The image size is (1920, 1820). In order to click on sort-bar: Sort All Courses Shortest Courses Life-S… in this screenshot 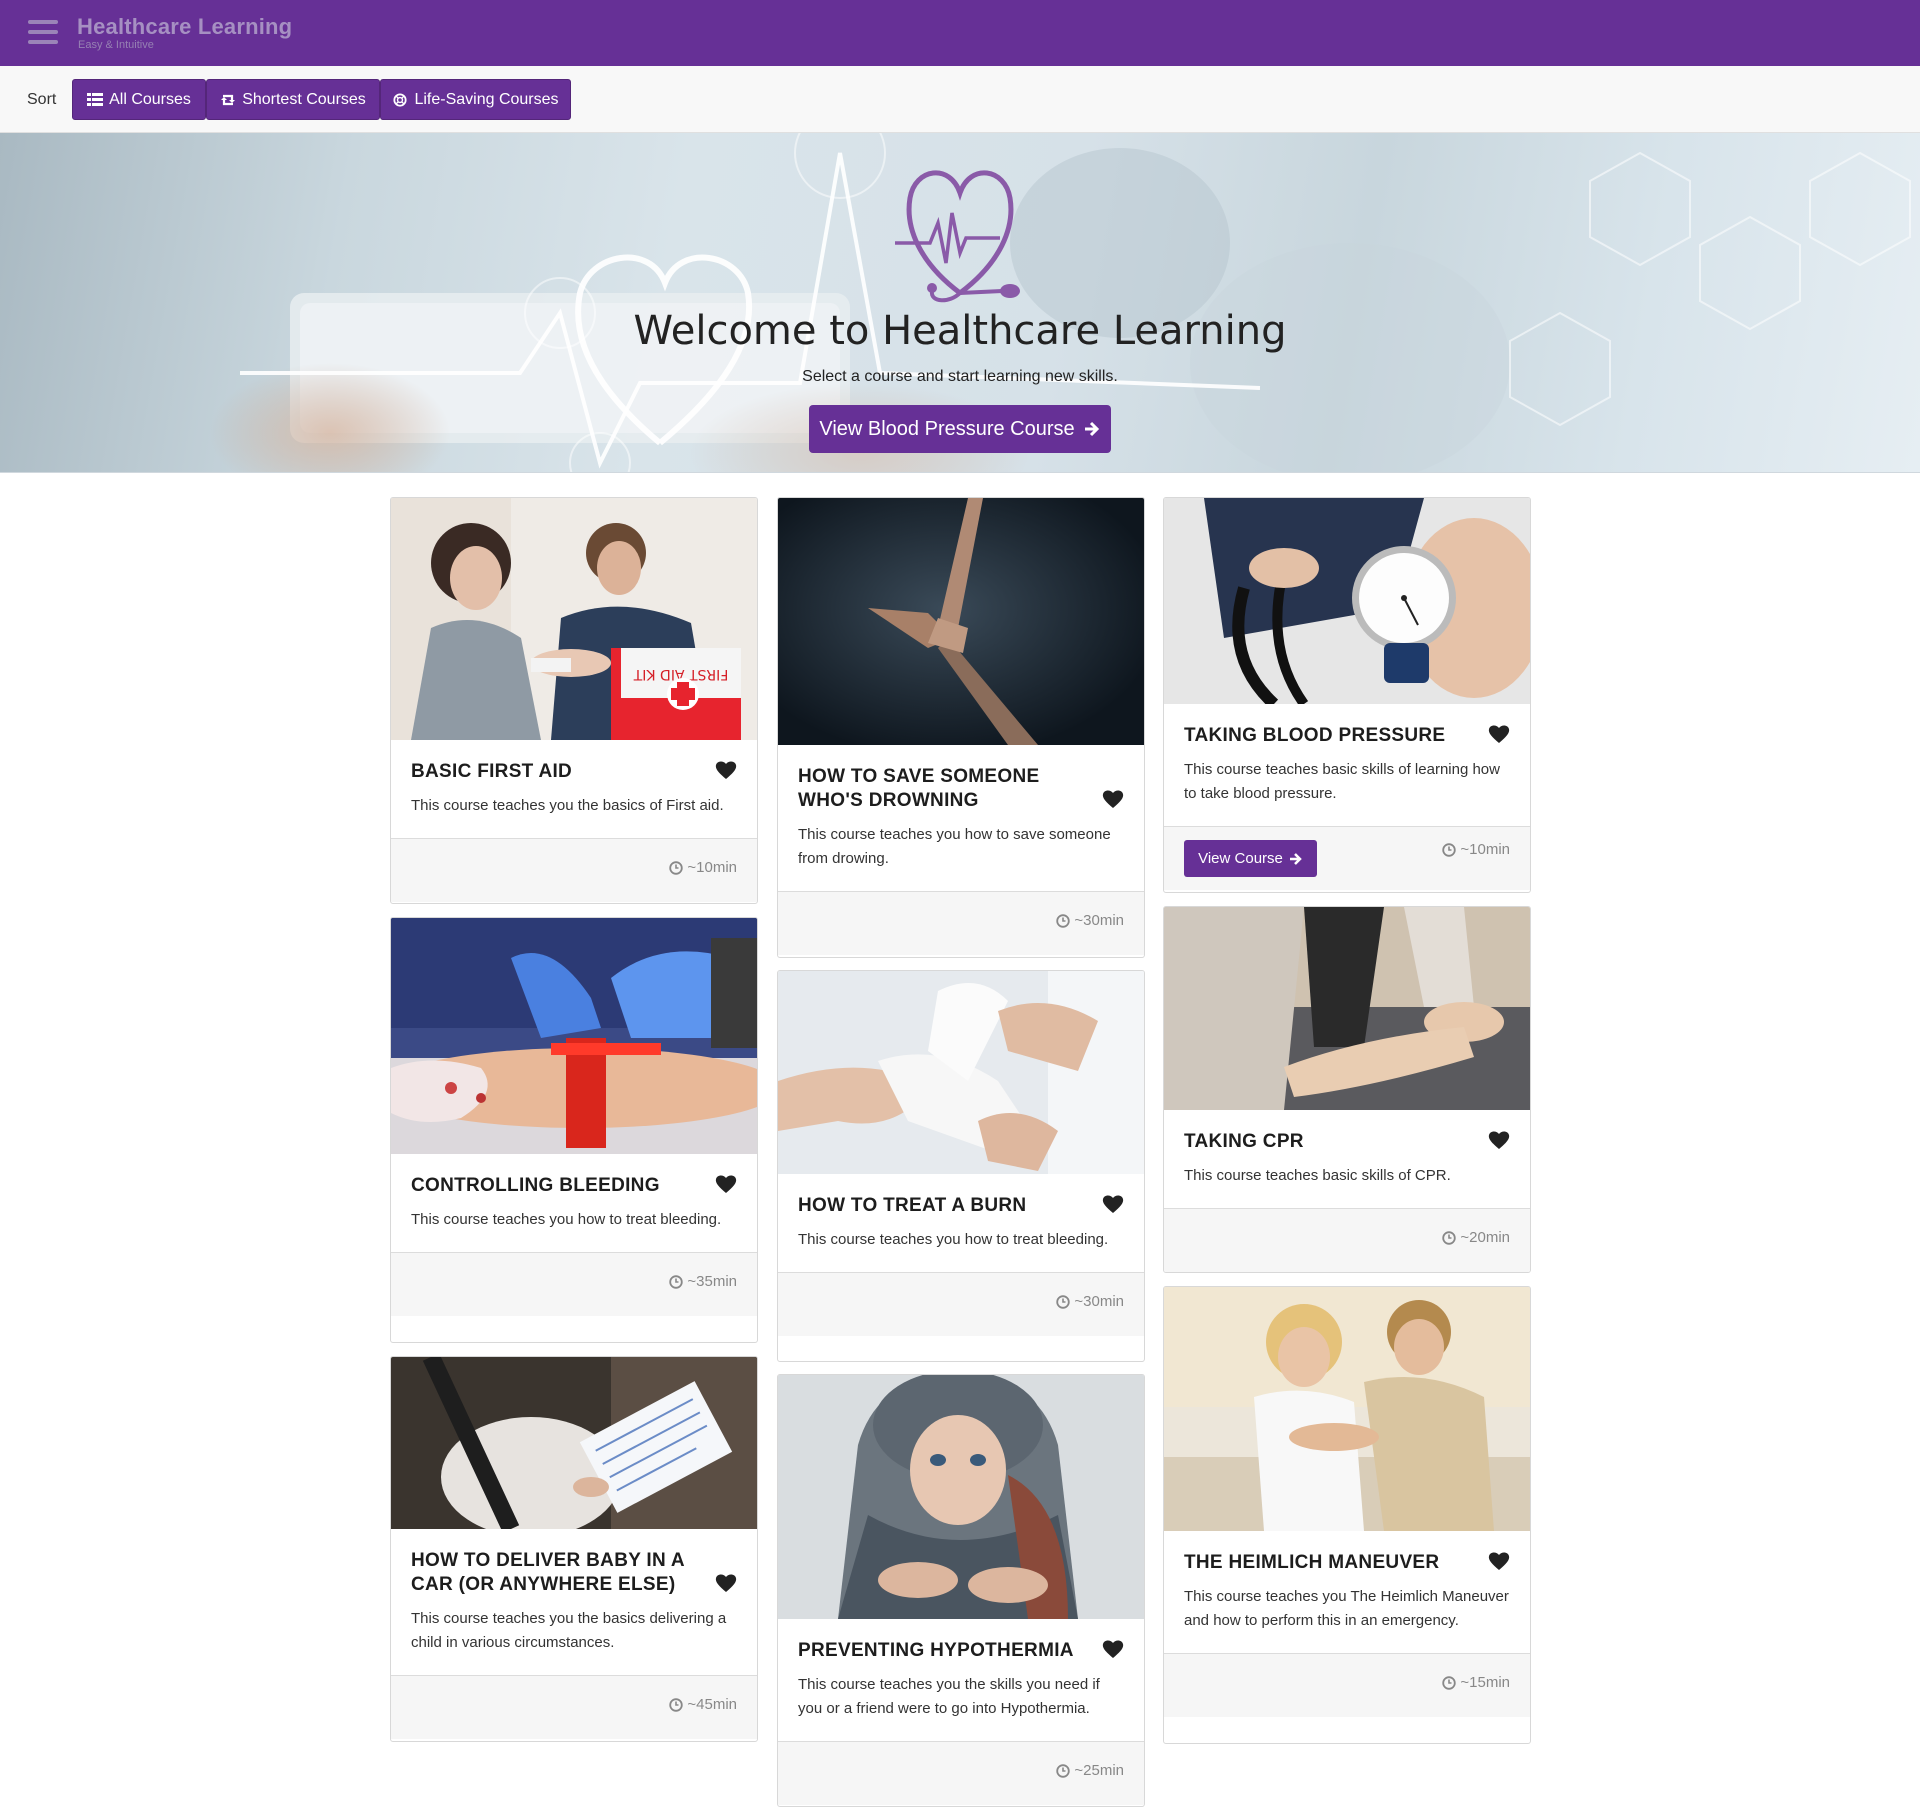, I will do `click(960, 99)`.